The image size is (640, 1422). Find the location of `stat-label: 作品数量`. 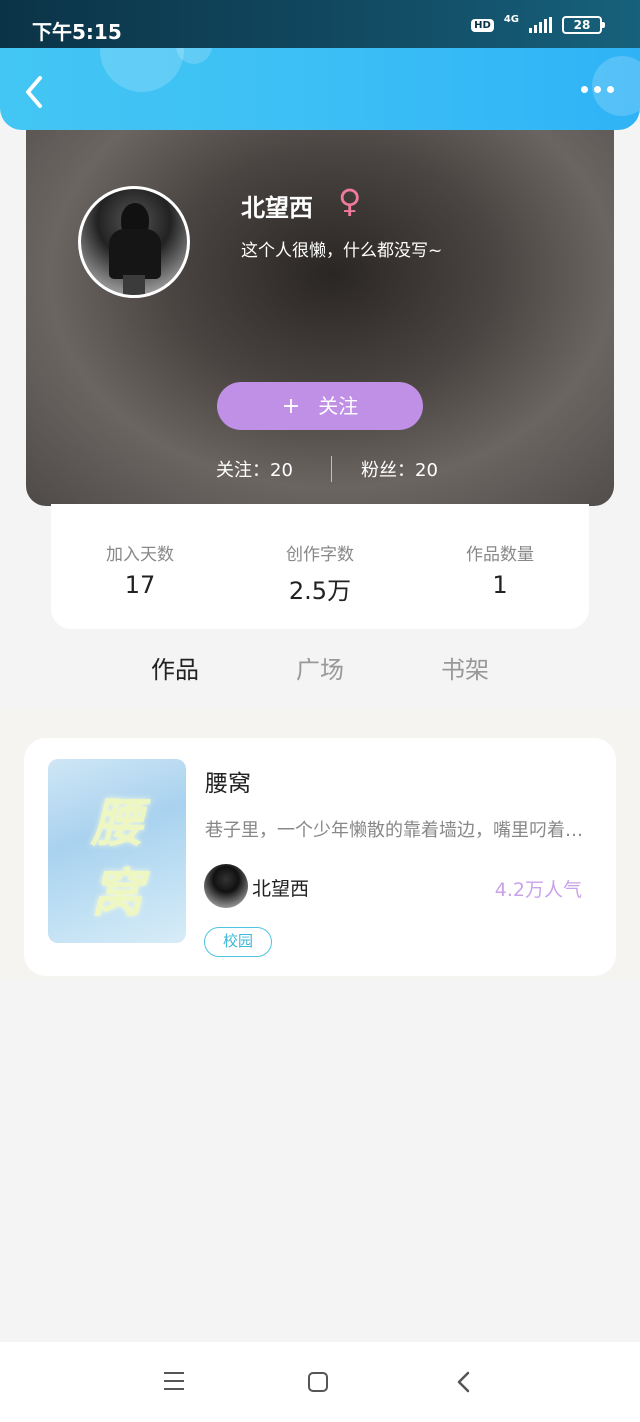

stat-label: 作品数量 is located at coordinates (500, 555).